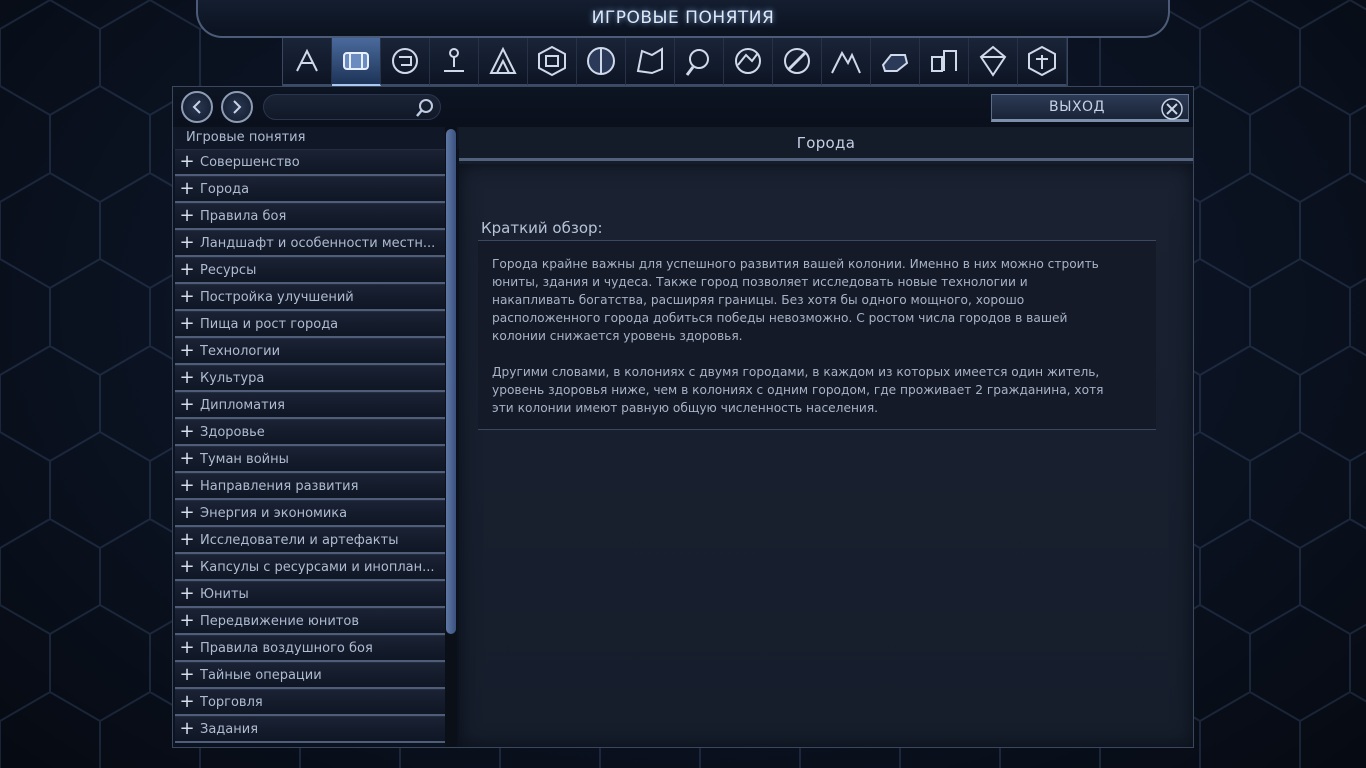  Describe the element at coordinates (261, 675) in the screenshot. I see `sidebar-item-label: Тайные операции` at that location.